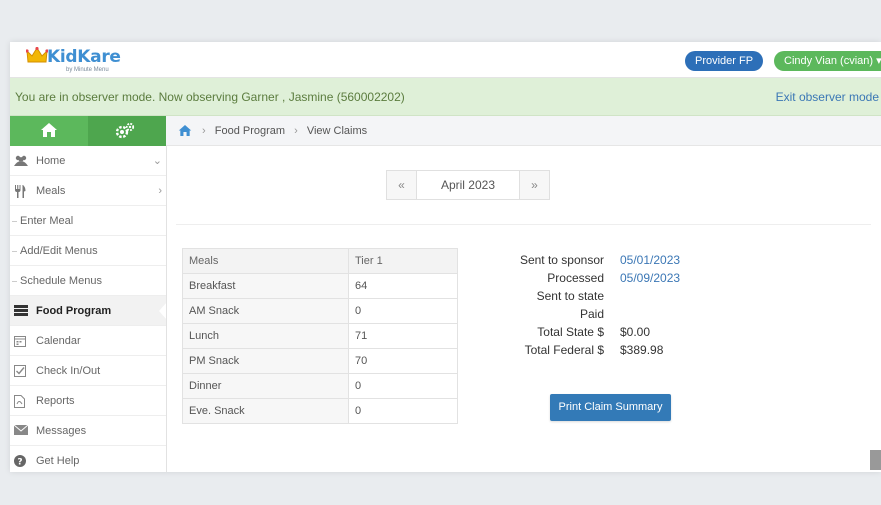 This screenshot has height=505, width=881. Describe the element at coordinates (591, 314) in the screenshot. I see `paid-label: Paid` at that location.